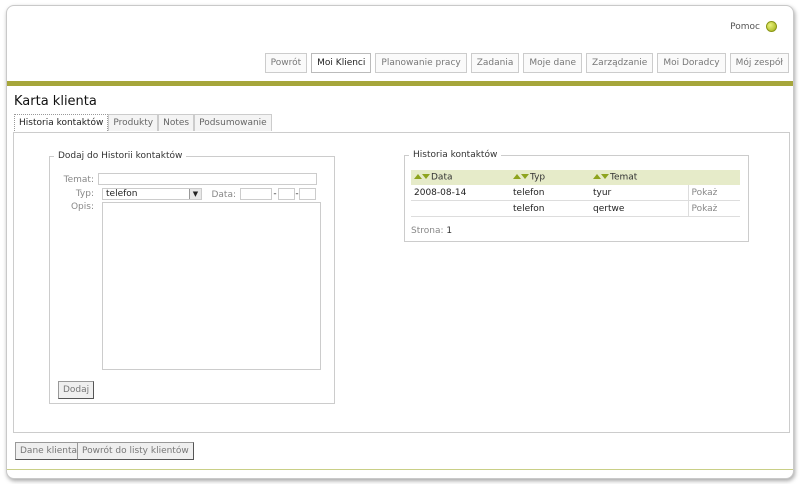  I want to click on nav-item-powrot: Powrót, so click(286, 63).